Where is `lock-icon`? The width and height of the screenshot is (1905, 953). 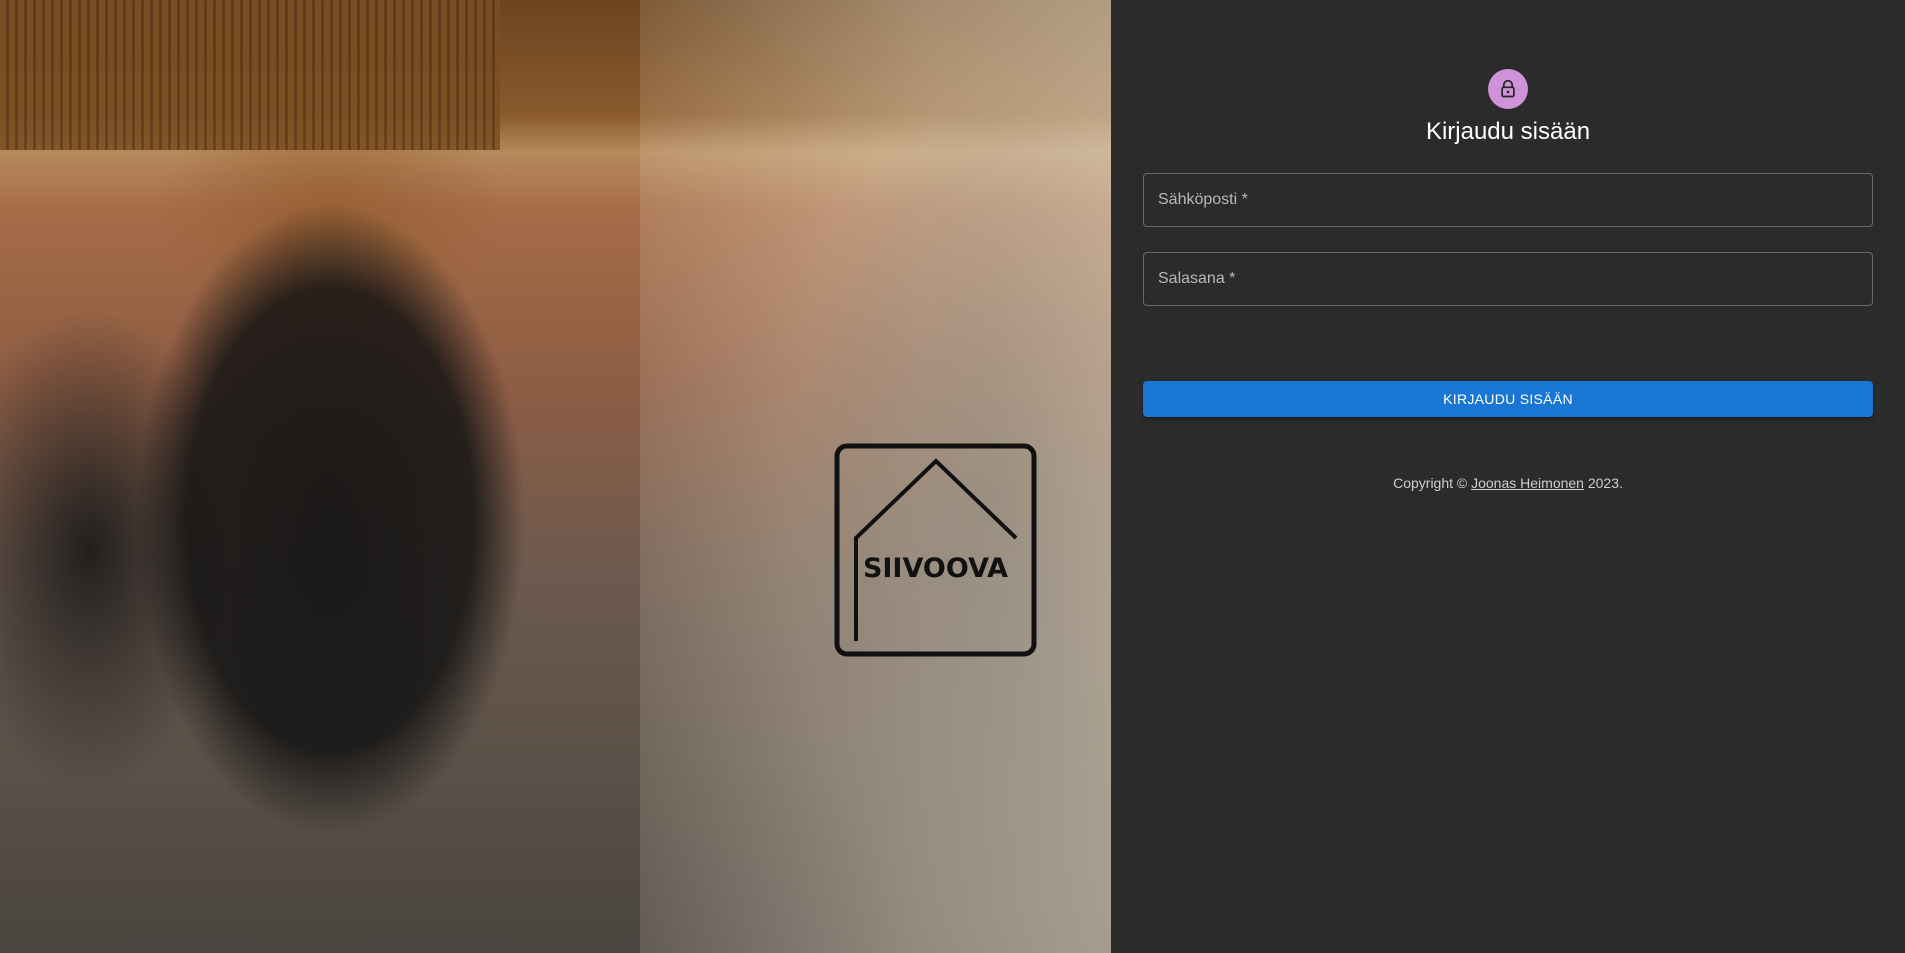 lock-icon is located at coordinates (1508, 88).